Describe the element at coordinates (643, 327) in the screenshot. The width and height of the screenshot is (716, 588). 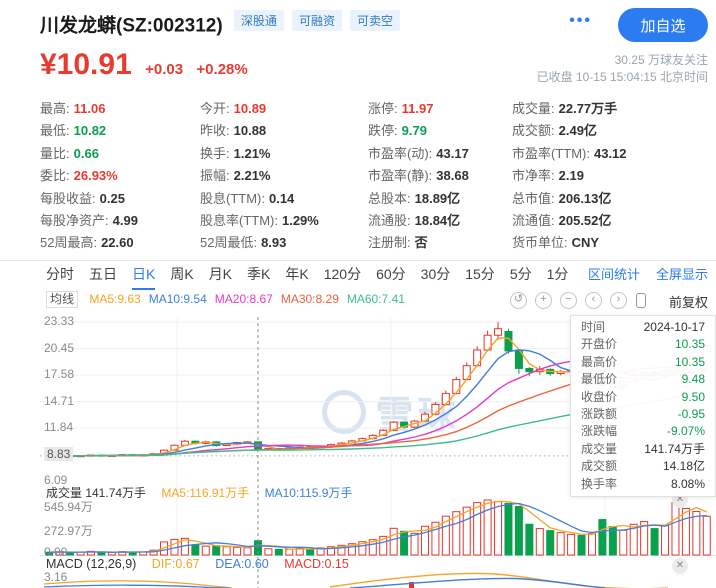
I see `tooltip-row: 时间 2024-10-17` at that location.